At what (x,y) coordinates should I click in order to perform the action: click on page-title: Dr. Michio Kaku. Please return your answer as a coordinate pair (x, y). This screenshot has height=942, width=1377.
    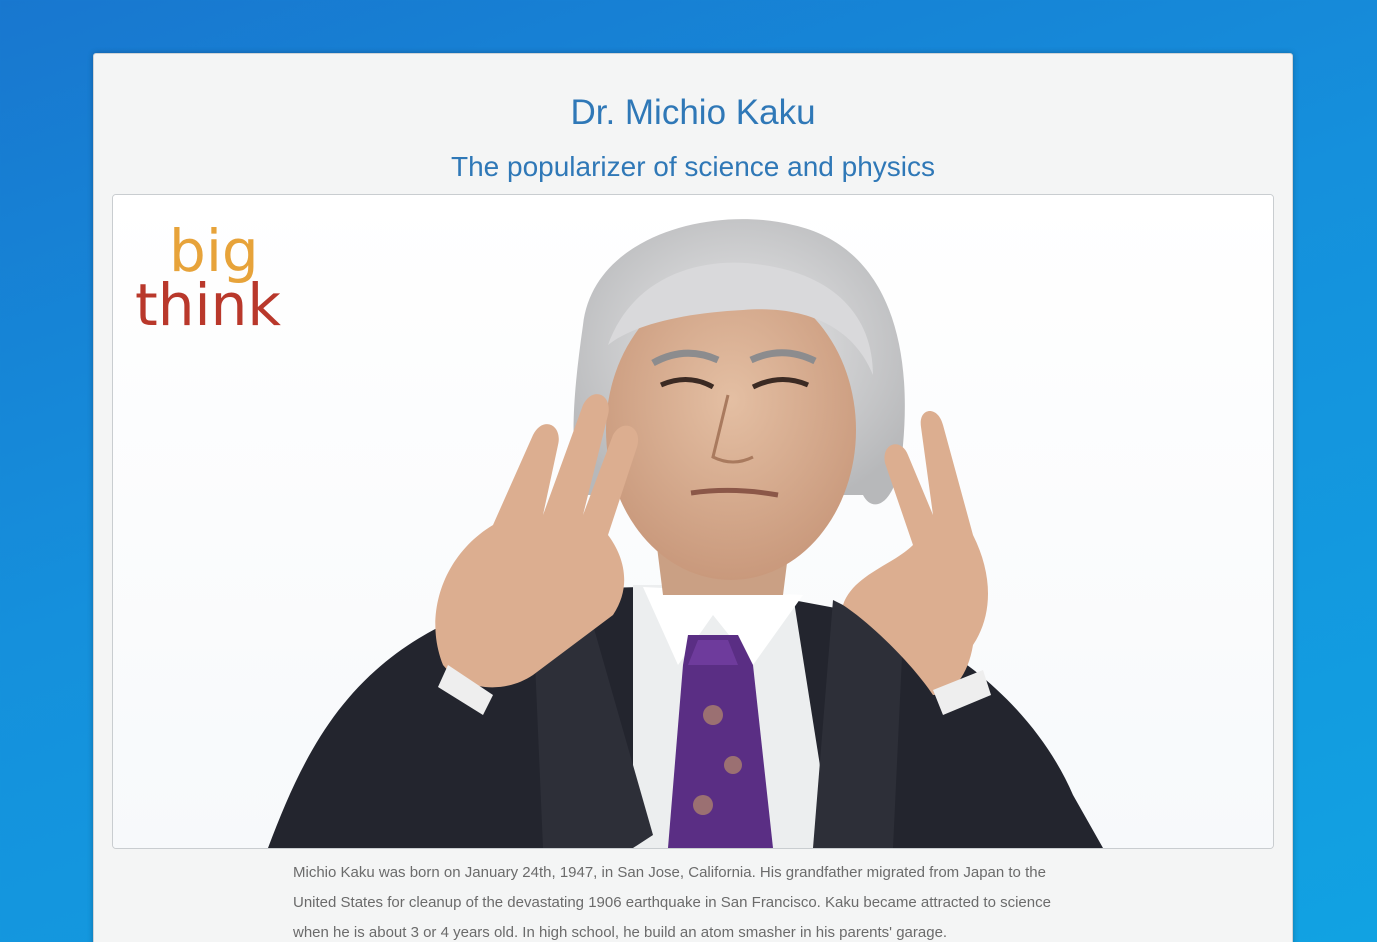
    Looking at the image, I should click on (693, 112).